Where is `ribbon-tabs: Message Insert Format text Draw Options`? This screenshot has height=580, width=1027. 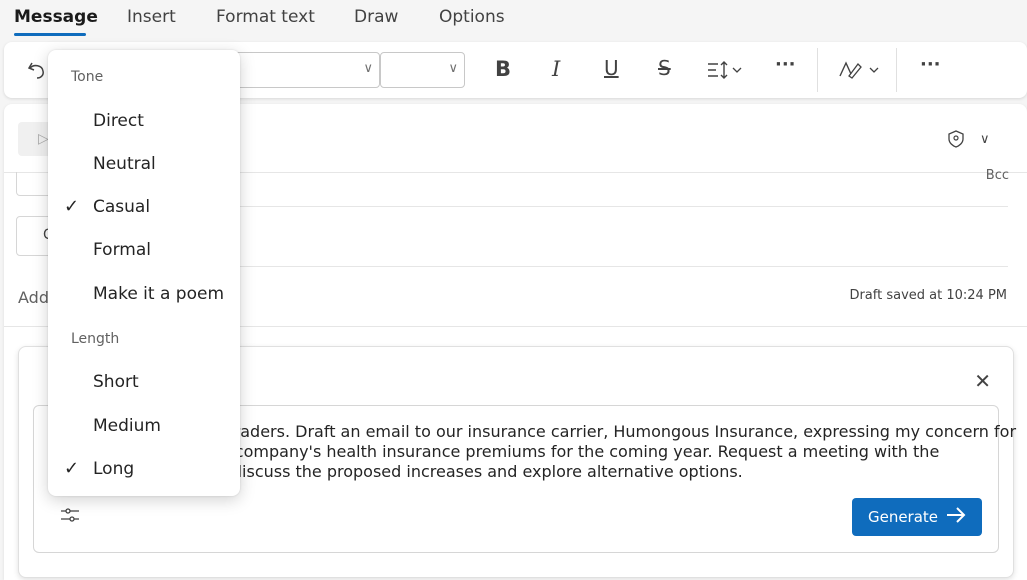
ribbon-tabs: Message Insert Format text Draw Options is located at coordinates (513, 20).